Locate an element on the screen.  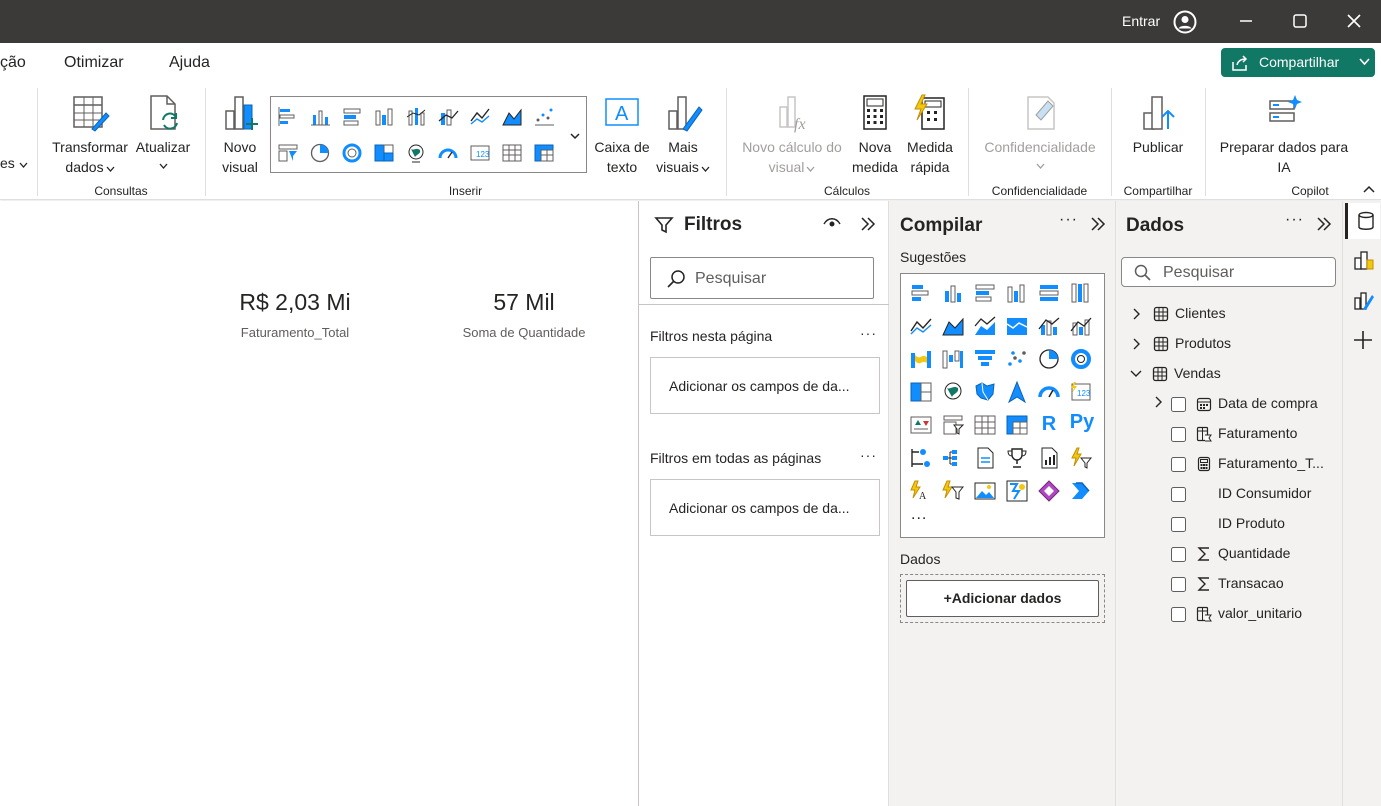
tree-table-produtos: Produtos is located at coordinates (1181, 343).